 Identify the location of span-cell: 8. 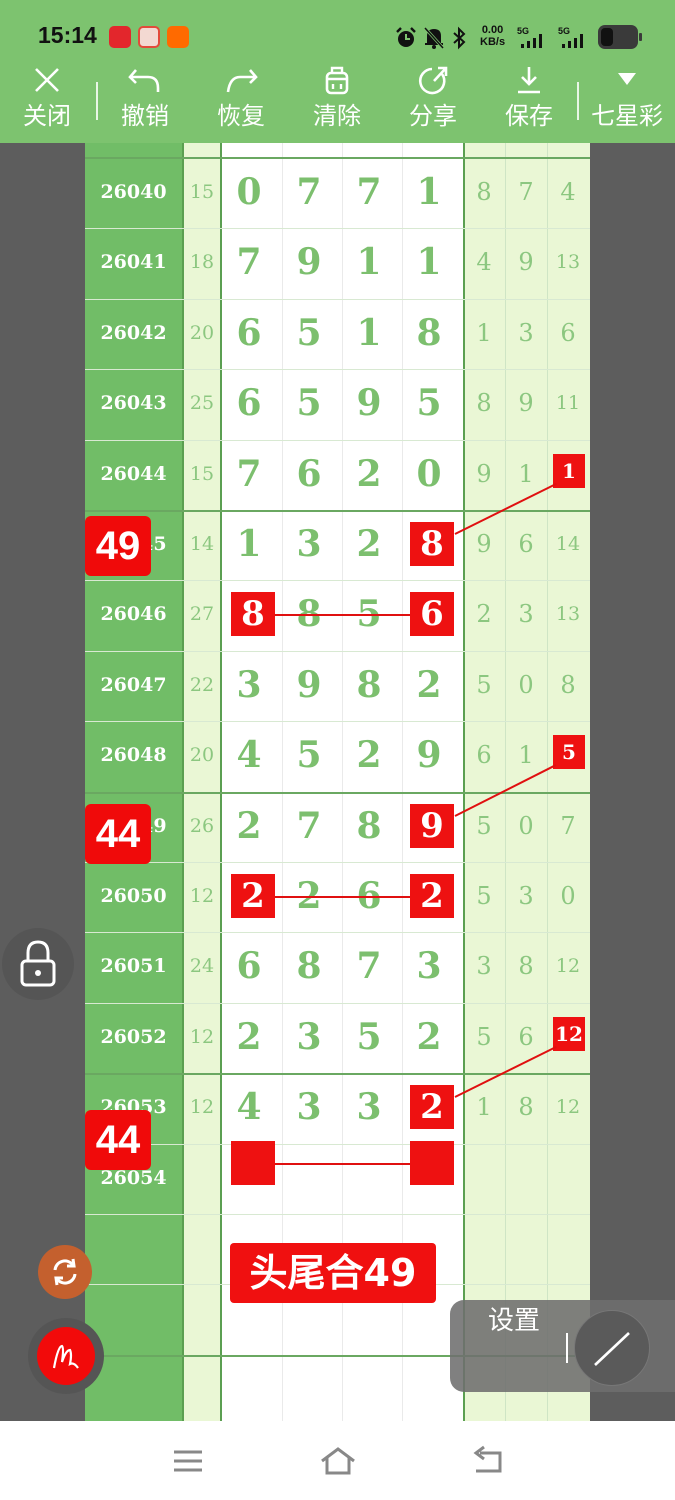
(484, 403).